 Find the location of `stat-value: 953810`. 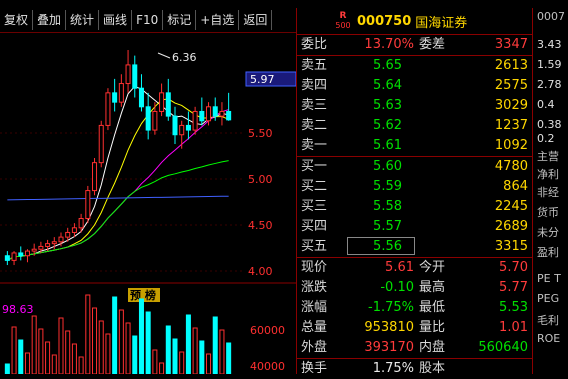

stat-value: 953810 is located at coordinates (389, 327).